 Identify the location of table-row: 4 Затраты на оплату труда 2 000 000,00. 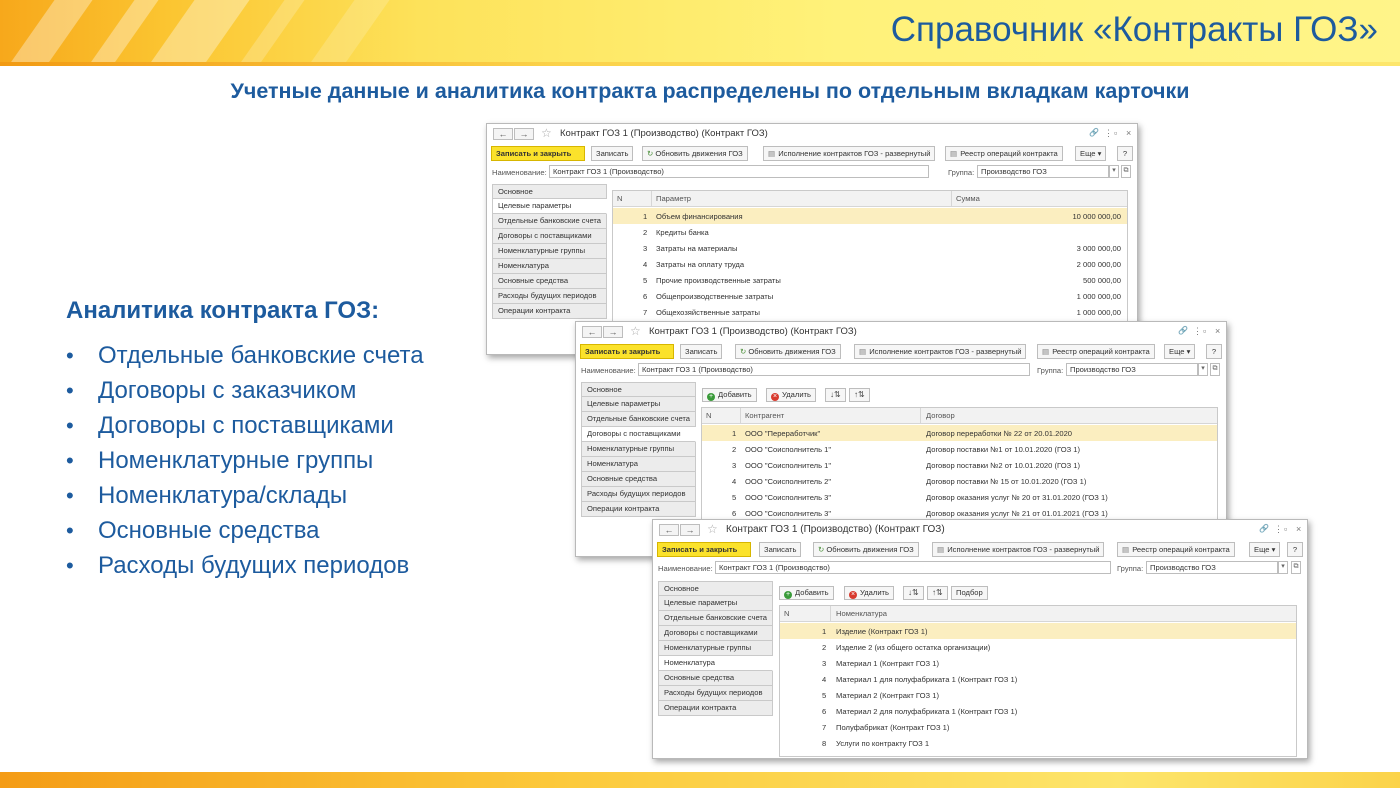
(870, 264).